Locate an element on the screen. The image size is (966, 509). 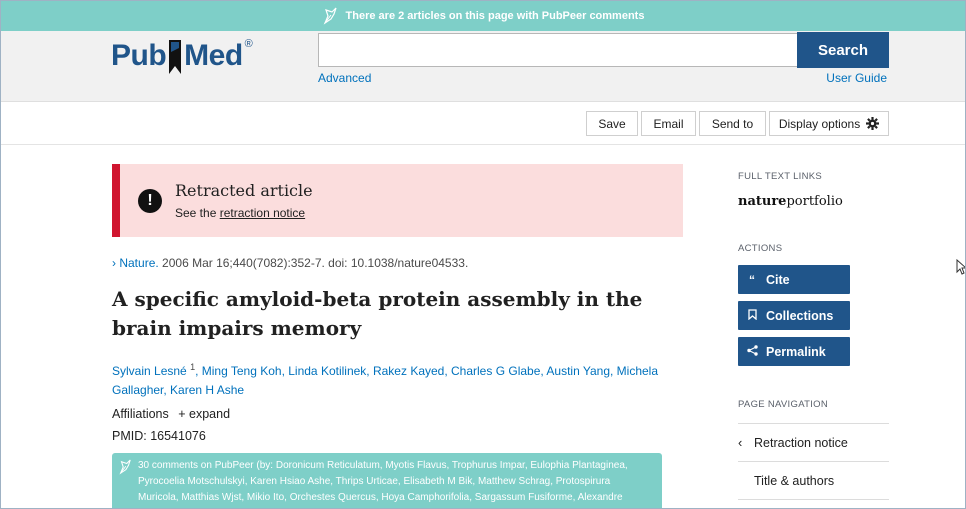
author-link-first: Sylvain Lesné is located at coordinates (149, 371).